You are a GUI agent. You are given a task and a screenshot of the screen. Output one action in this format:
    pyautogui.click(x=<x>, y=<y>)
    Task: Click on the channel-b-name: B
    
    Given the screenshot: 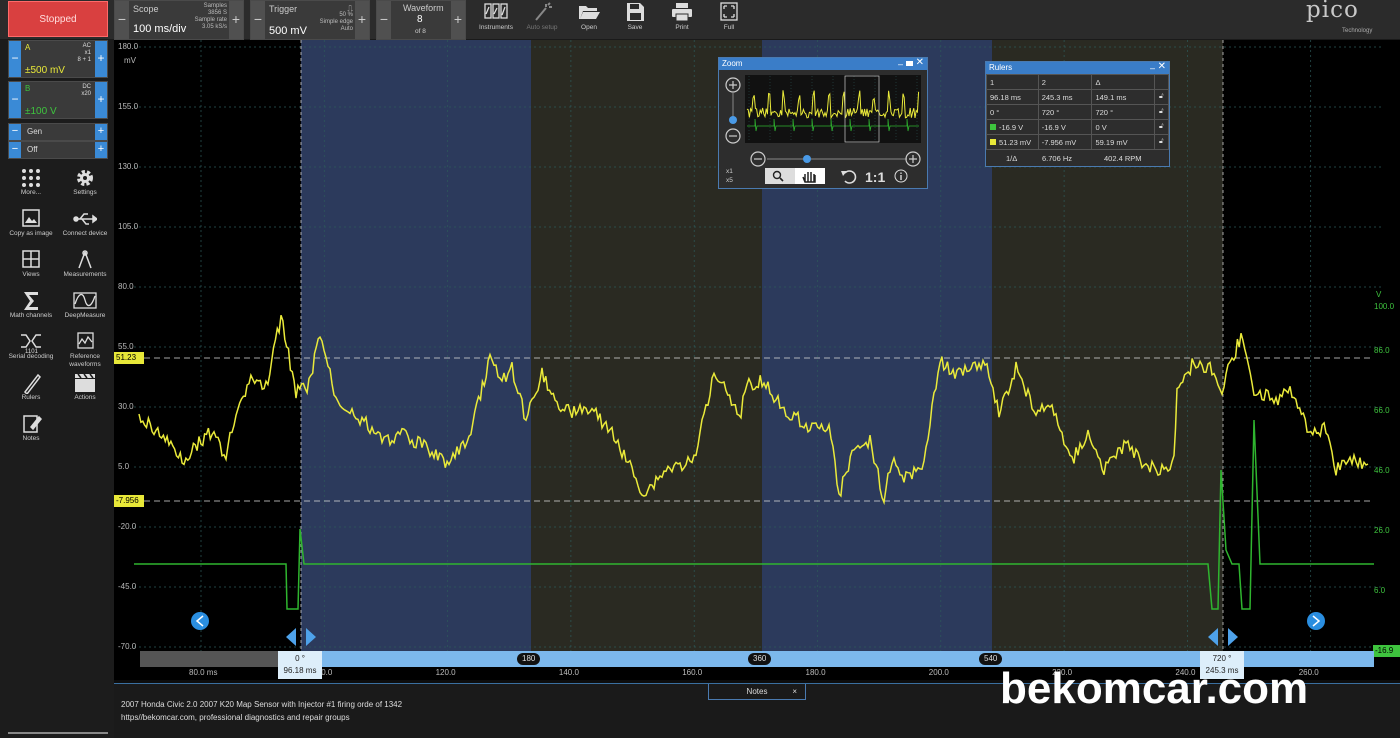 What is the action you would take?
    pyautogui.click(x=27, y=88)
    